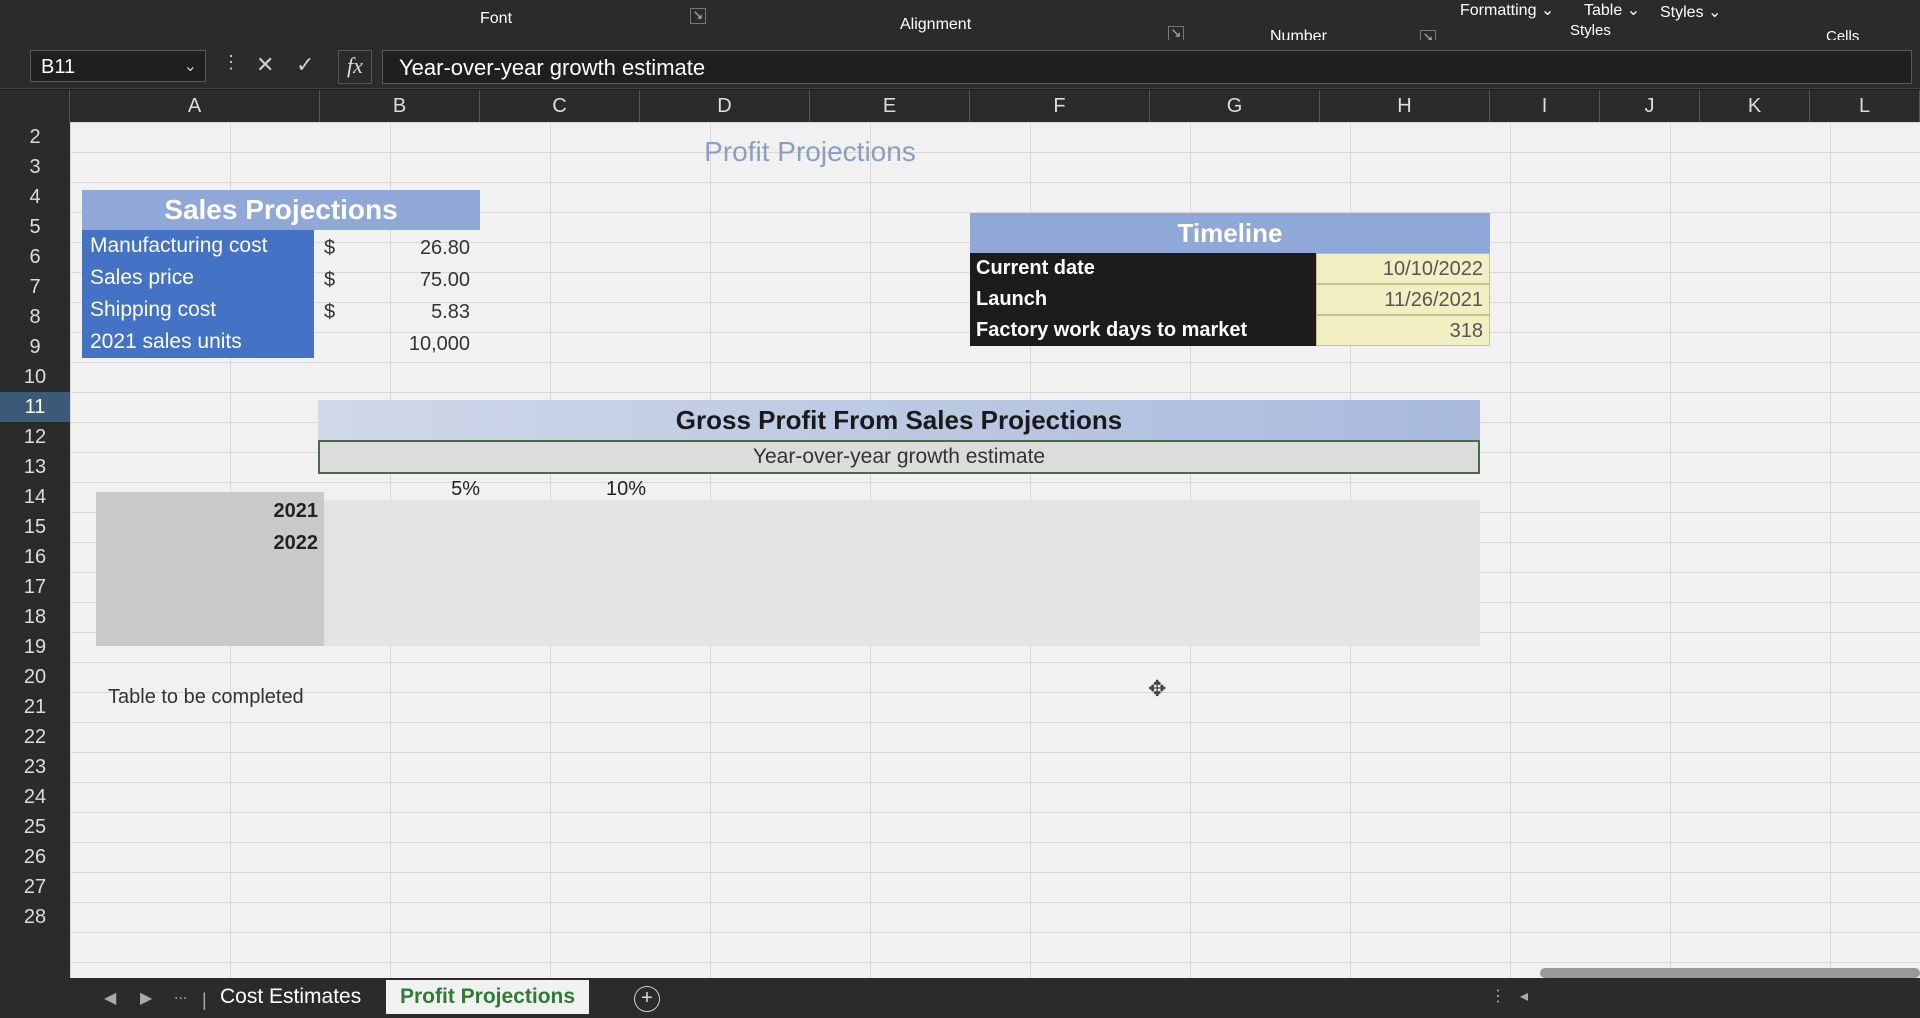 This screenshot has height=1018, width=1920. I want to click on scroll-left-arrow-icon: ◂, so click(1524, 996).